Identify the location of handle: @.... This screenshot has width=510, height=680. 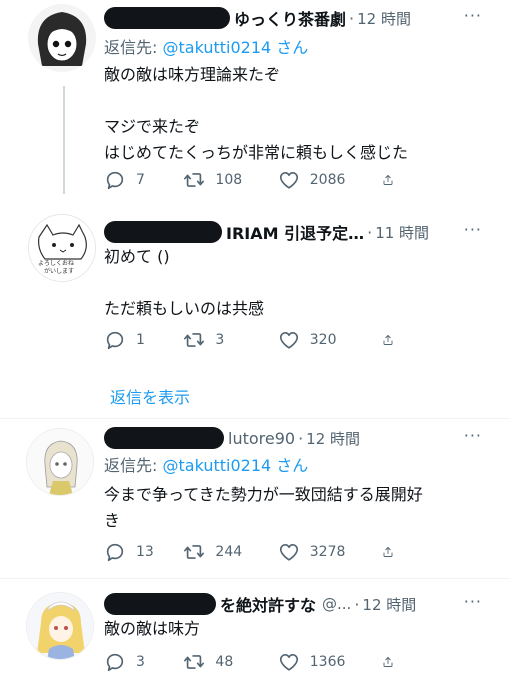
(336, 604).